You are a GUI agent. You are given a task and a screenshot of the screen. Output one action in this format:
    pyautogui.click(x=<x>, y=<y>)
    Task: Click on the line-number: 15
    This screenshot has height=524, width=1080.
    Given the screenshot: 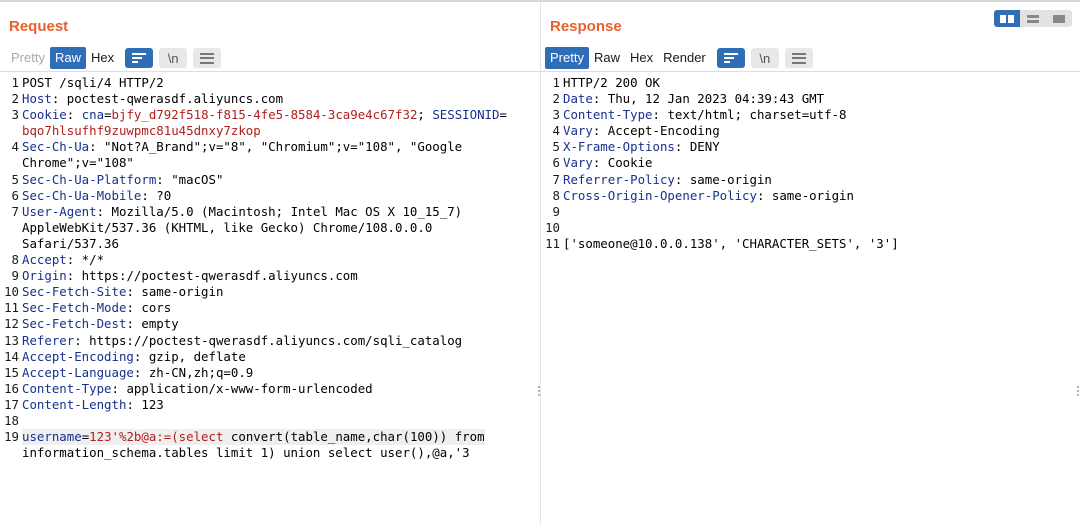 What is the action you would take?
    pyautogui.click(x=11, y=372)
    